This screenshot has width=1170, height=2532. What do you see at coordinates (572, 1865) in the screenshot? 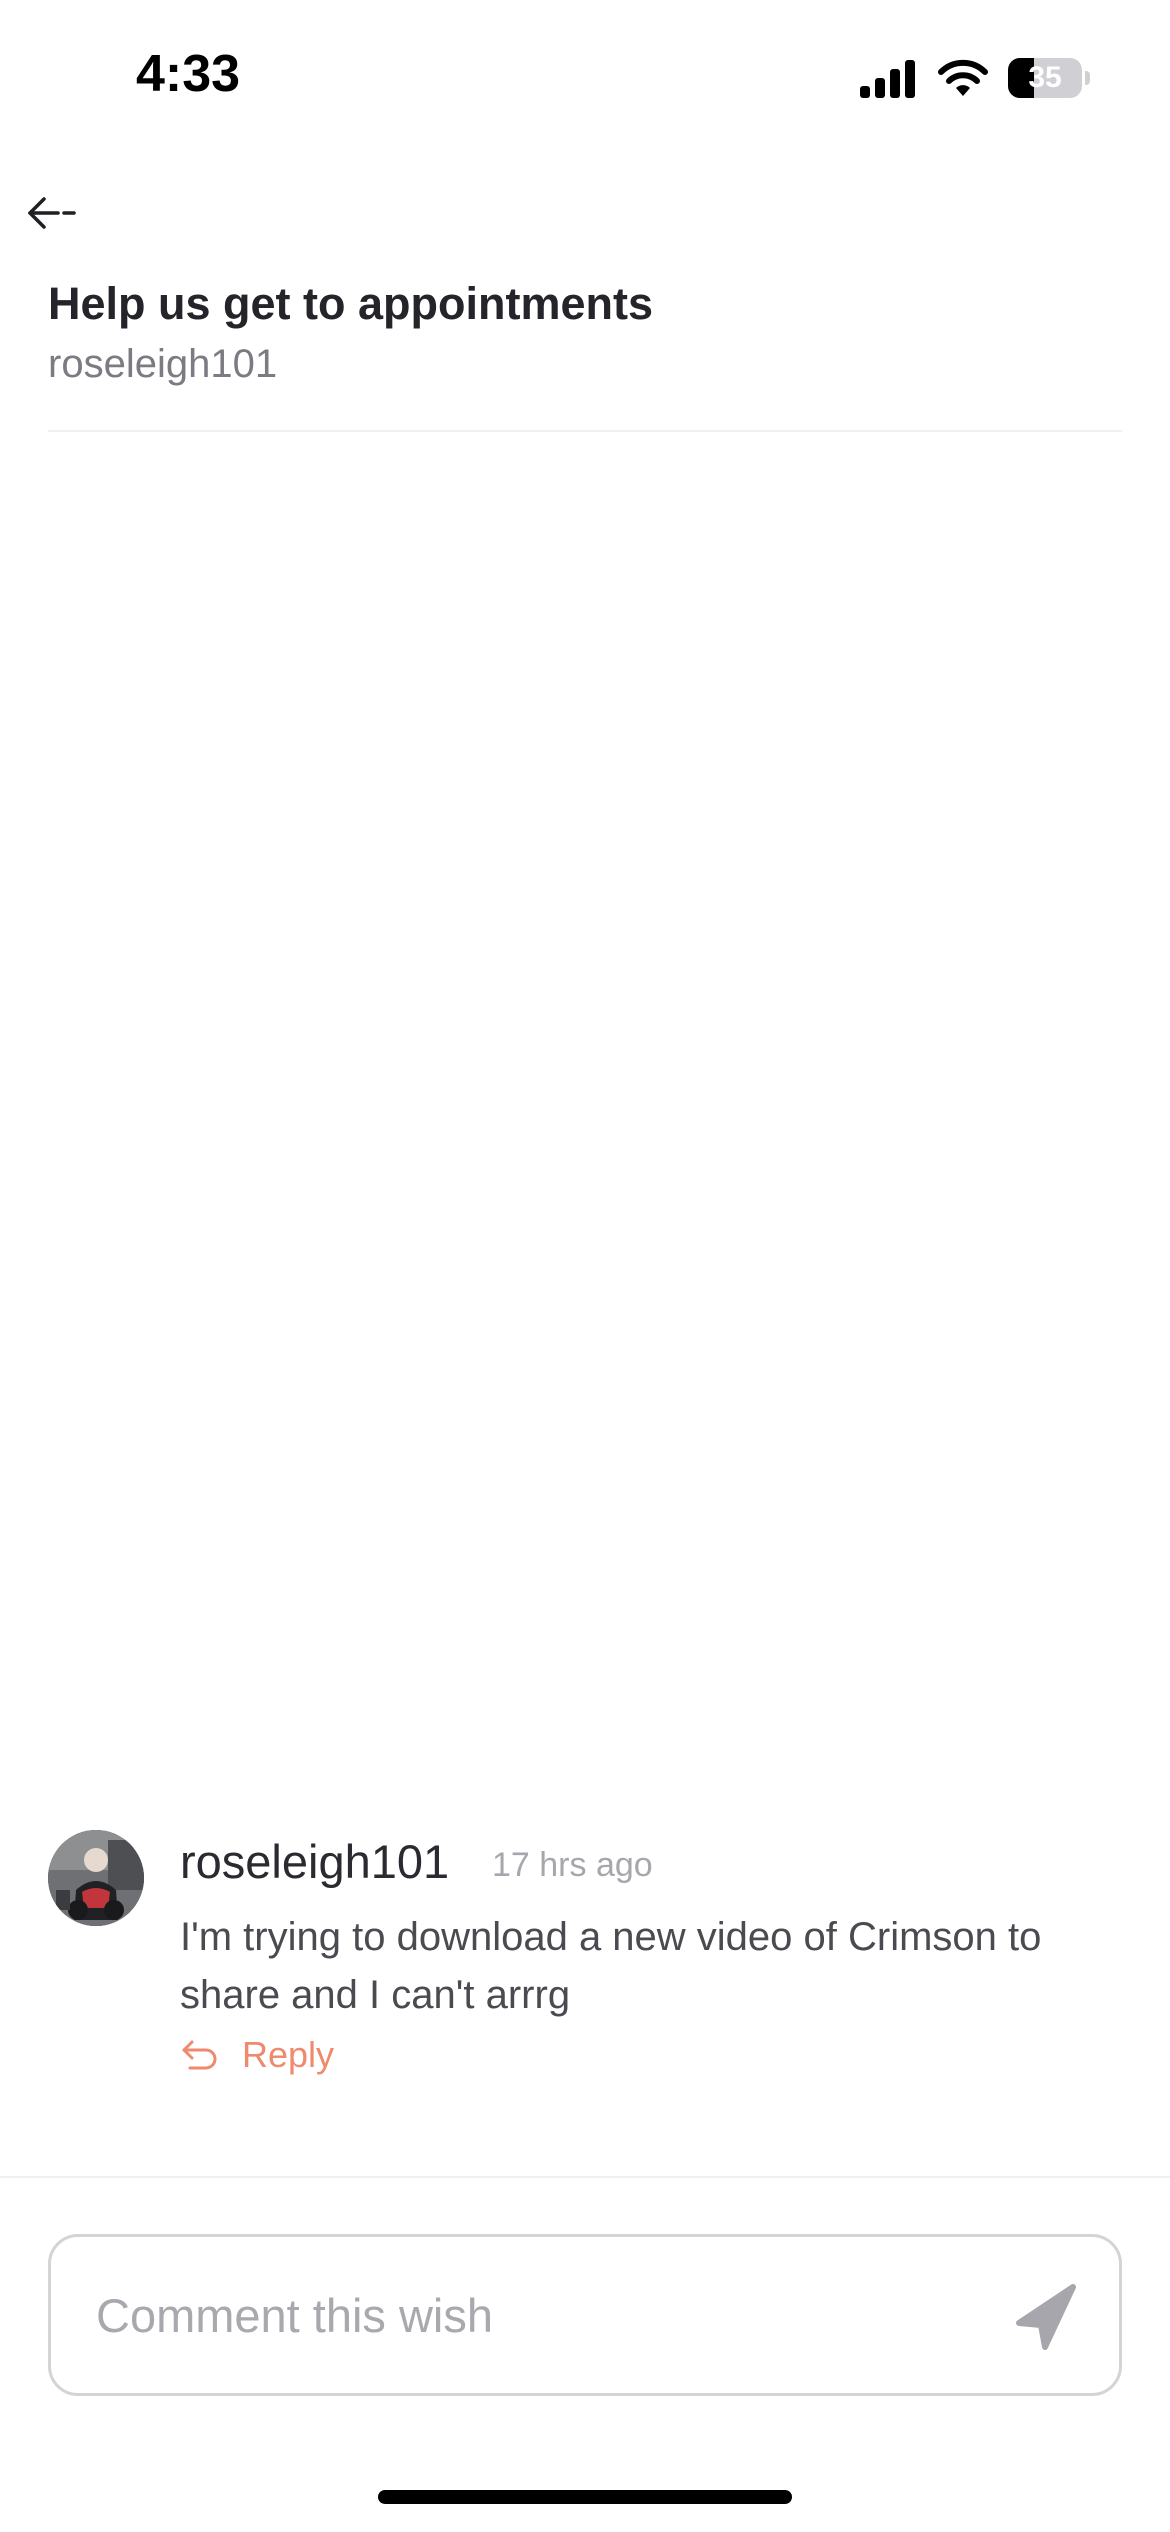
I see `comment-timestamp: 17 hrs ago` at bounding box center [572, 1865].